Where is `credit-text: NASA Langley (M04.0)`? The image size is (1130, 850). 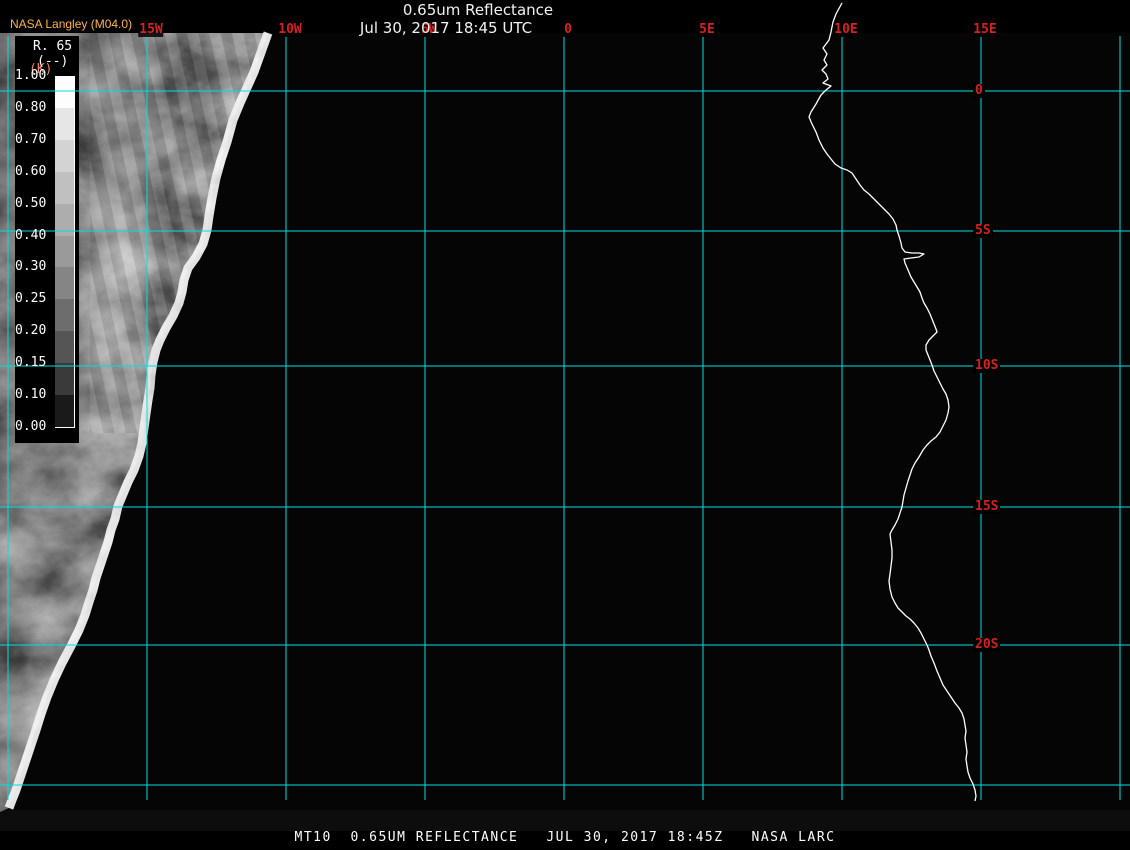
credit-text: NASA Langley (M04.0) is located at coordinates (71, 24).